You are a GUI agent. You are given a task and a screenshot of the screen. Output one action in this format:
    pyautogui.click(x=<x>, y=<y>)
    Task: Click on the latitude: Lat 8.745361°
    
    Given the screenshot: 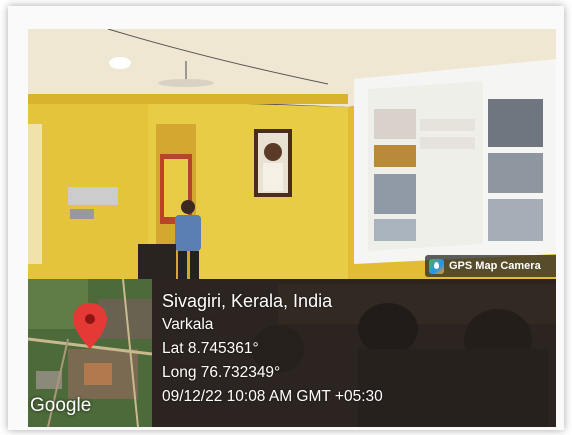 What is the action you would take?
    pyautogui.click(x=210, y=348)
    